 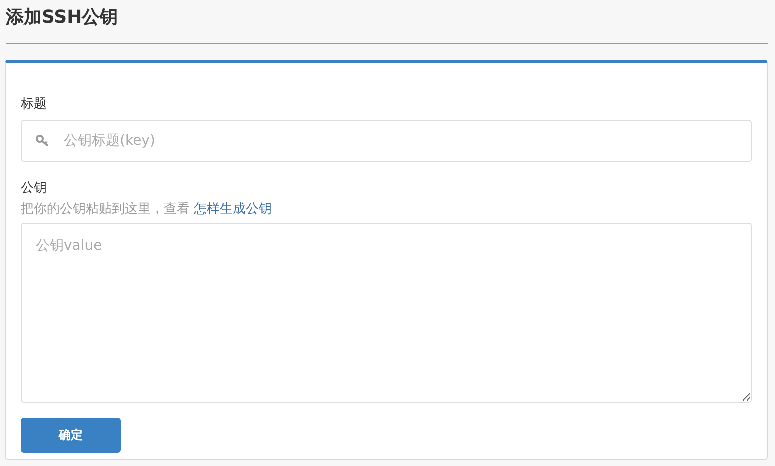 I want to click on title-field: 公钥标题(key), so click(x=386, y=141).